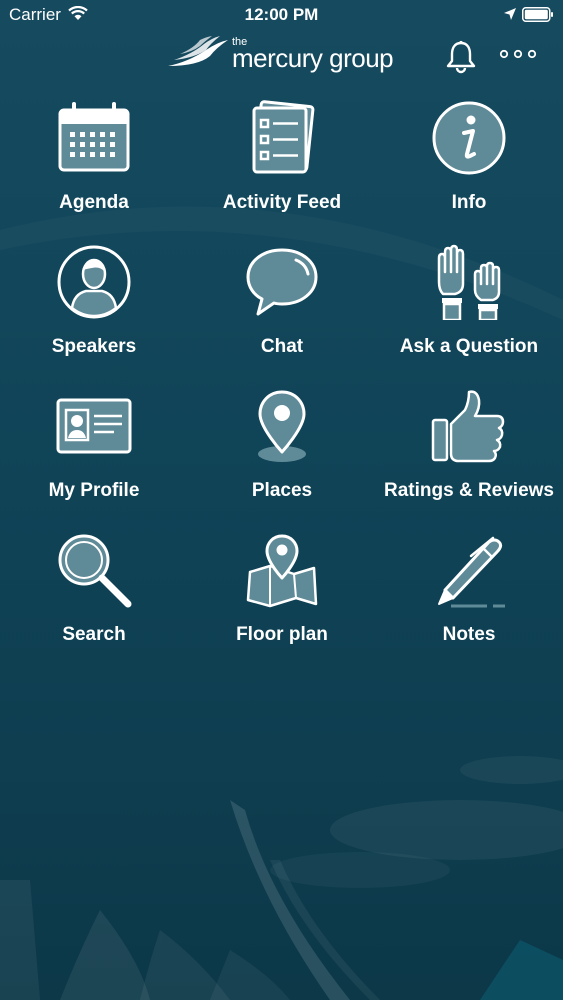 The width and height of the screenshot is (563, 1000). Describe the element at coordinates (95, 571) in the screenshot. I see `magnifier-icon` at that location.